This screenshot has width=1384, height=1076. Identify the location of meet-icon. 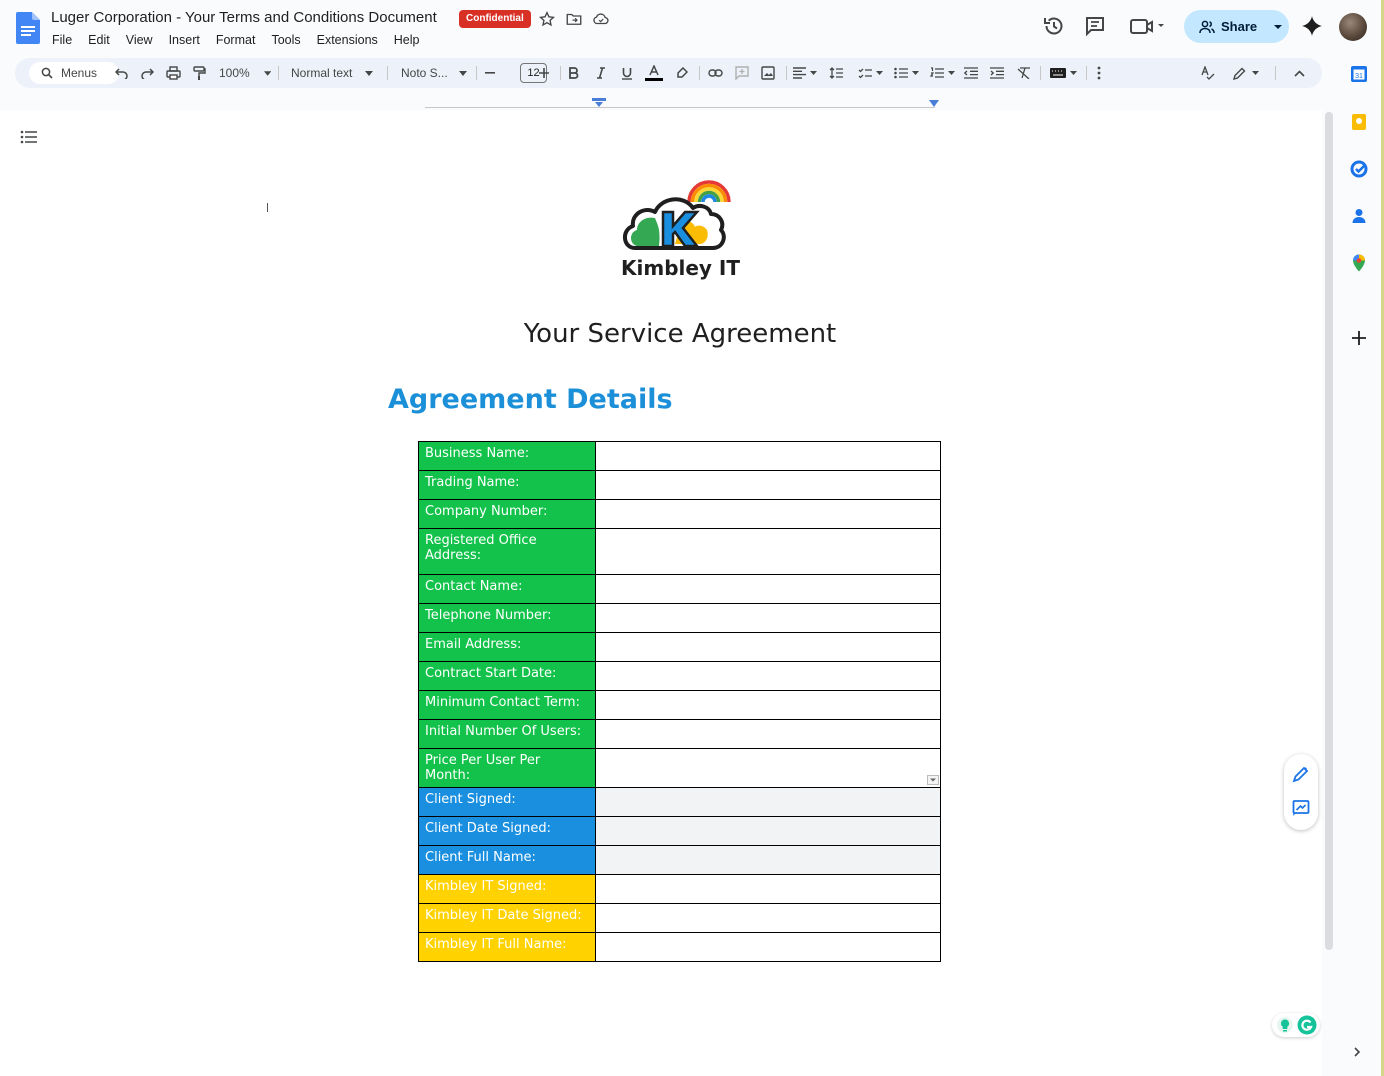
(1148, 26).